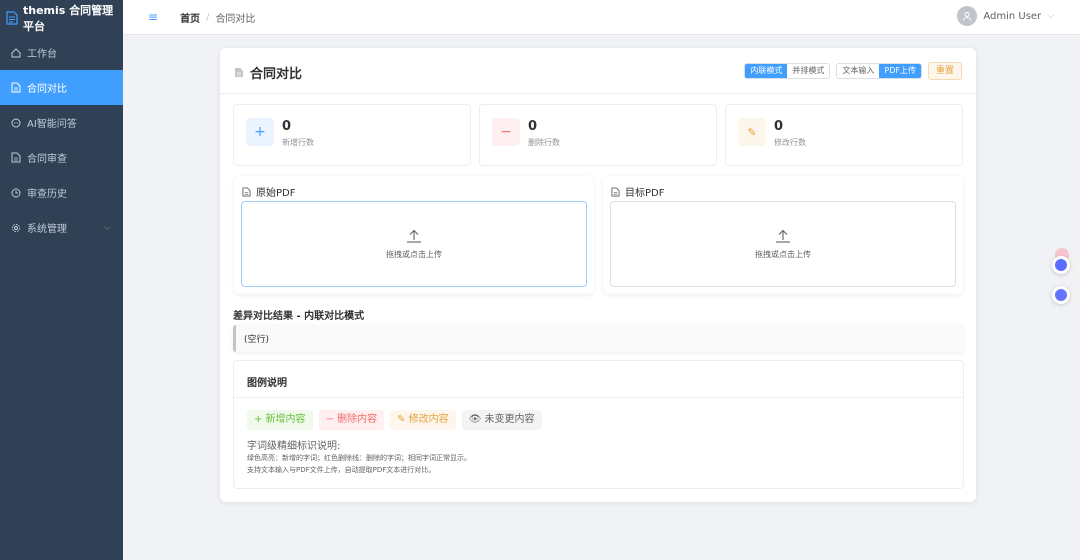 This screenshot has height=560, width=1080. I want to click on avatar, so click(967, 16).